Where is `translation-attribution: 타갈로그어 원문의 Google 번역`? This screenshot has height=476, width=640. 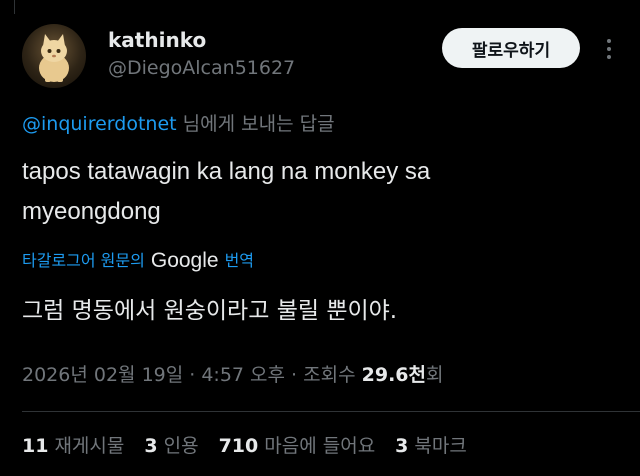
translation-attribution: 타갈로그어 원문의 Google 번역 is located at coordinates (138, 261).